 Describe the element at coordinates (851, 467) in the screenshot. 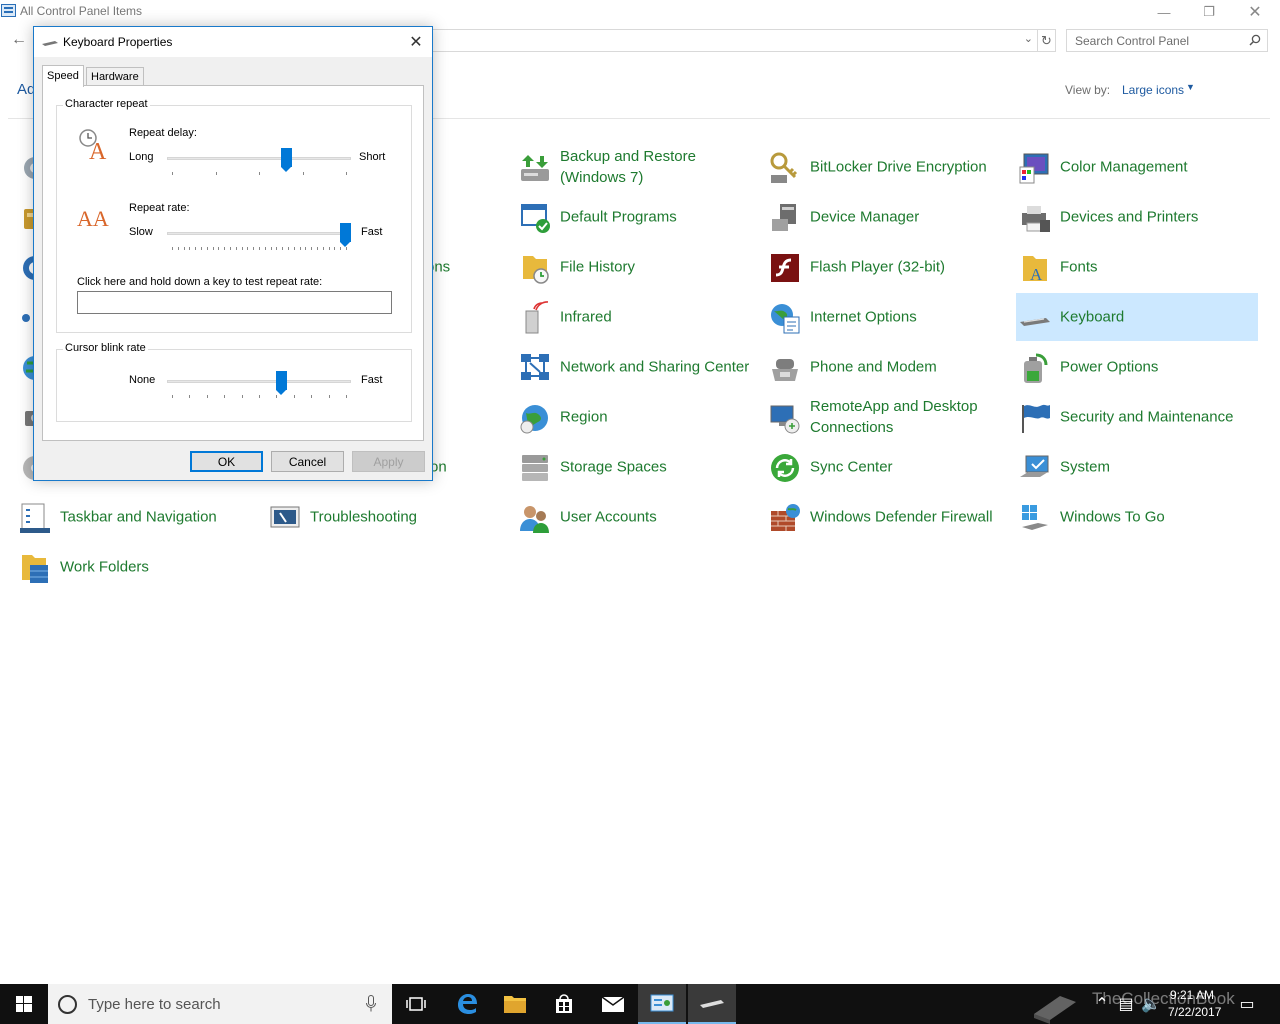

I see `cp-item-label: Sync Center` at that location.